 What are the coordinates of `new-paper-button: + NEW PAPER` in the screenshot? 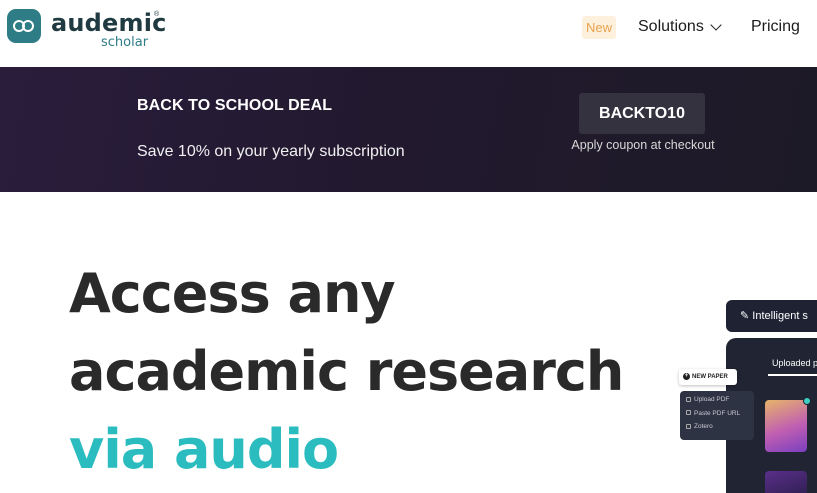 It's located at (708, 377).